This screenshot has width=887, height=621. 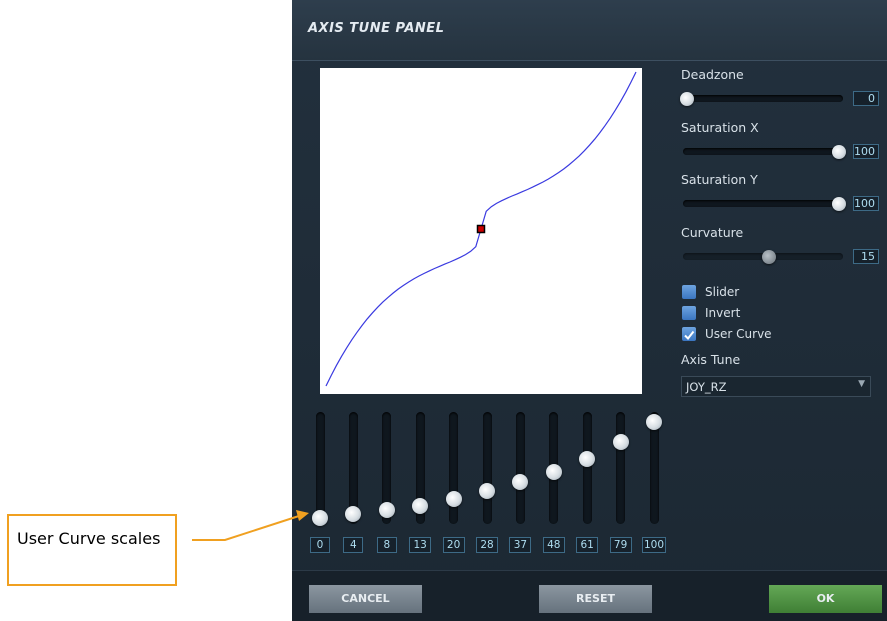 I want to click on axis-tune-label: Axis Tune, so click(x=711, y=359).